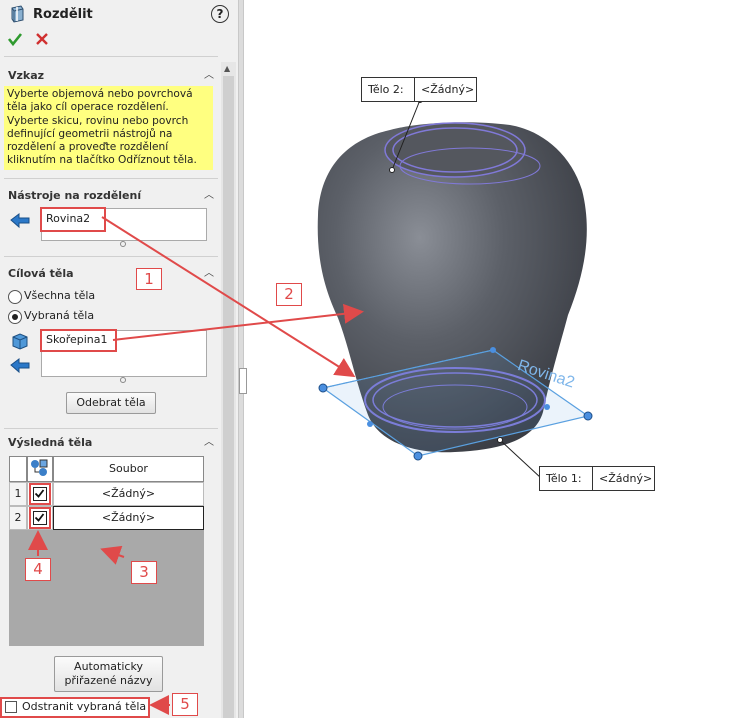  I want to click on body-1-value: <Žádný>, so click(622, 478).